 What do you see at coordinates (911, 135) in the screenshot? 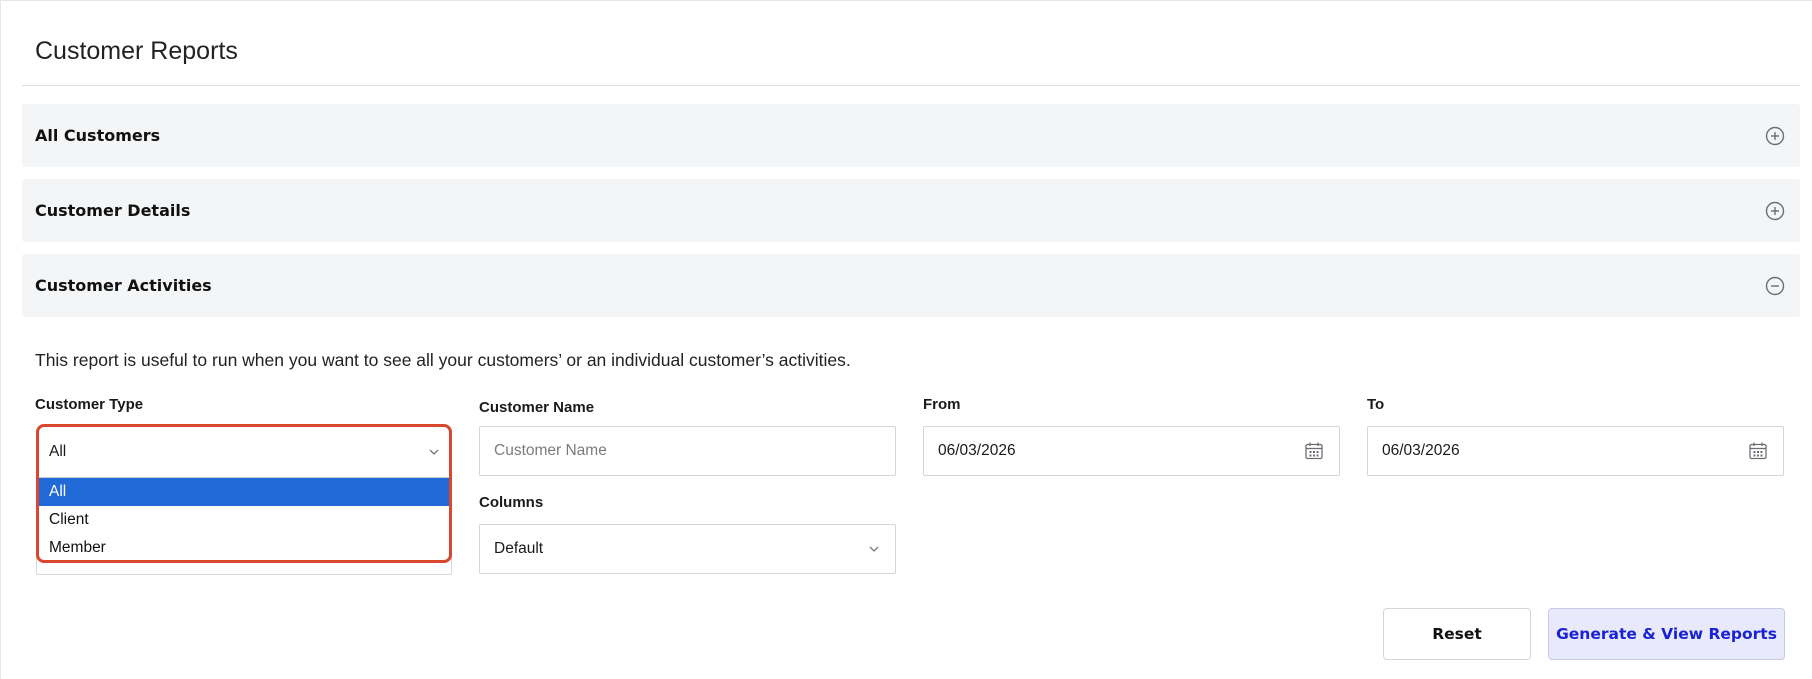
I see `accordion-all-customers: All Customers` at bounding box center [911, 135].